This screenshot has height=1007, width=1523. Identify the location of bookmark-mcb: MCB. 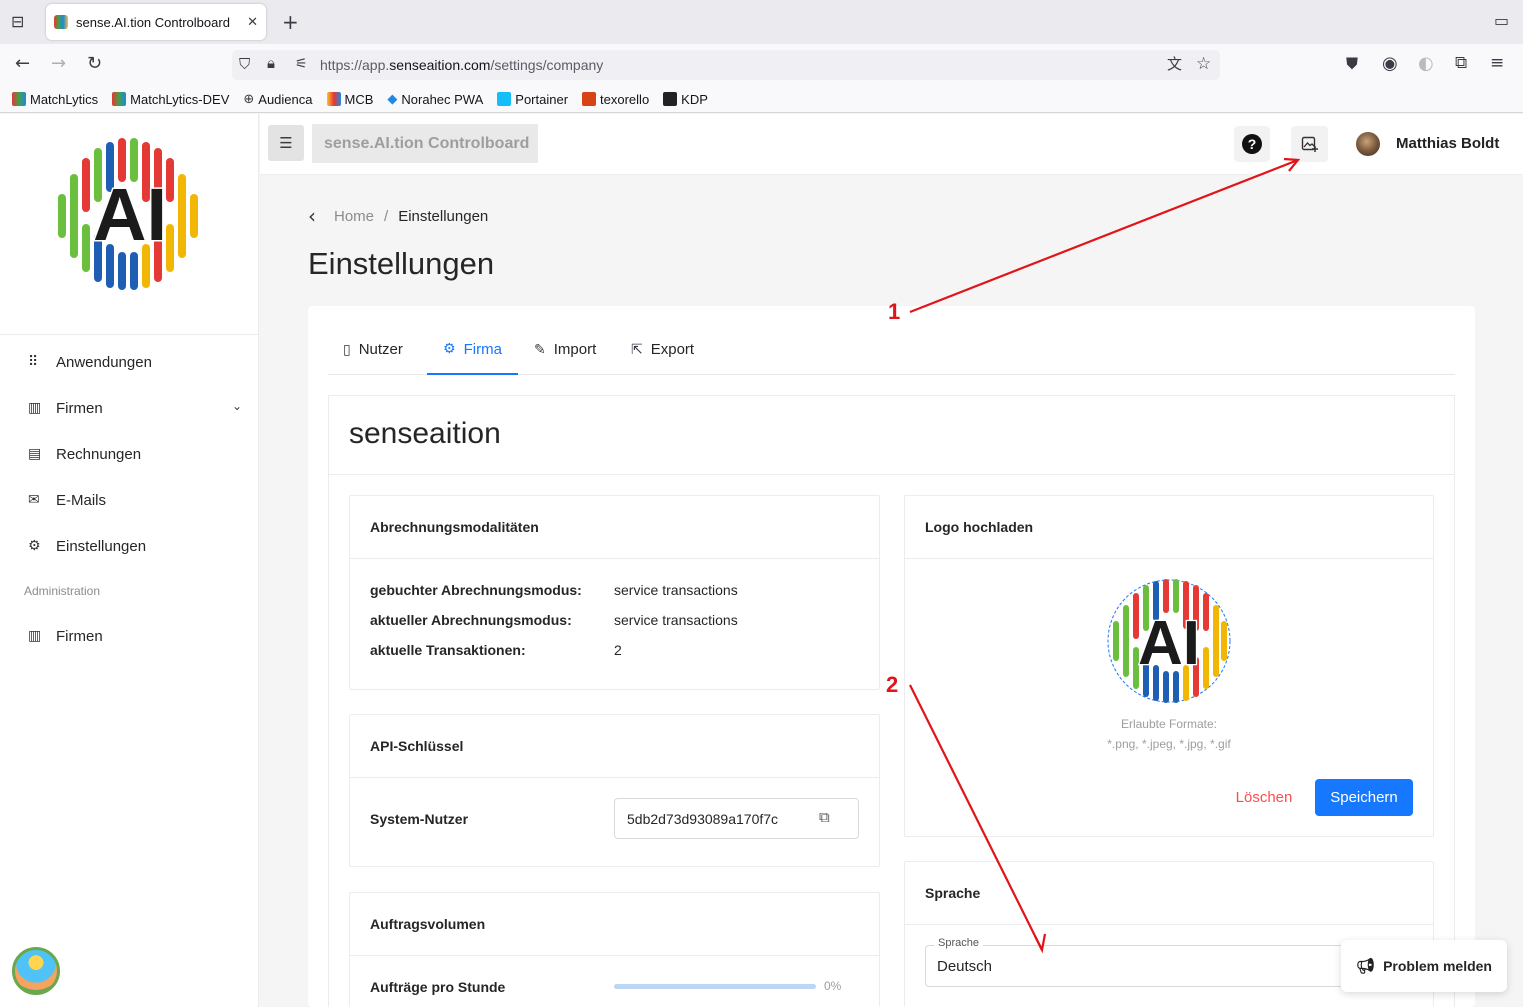
(349, 99).